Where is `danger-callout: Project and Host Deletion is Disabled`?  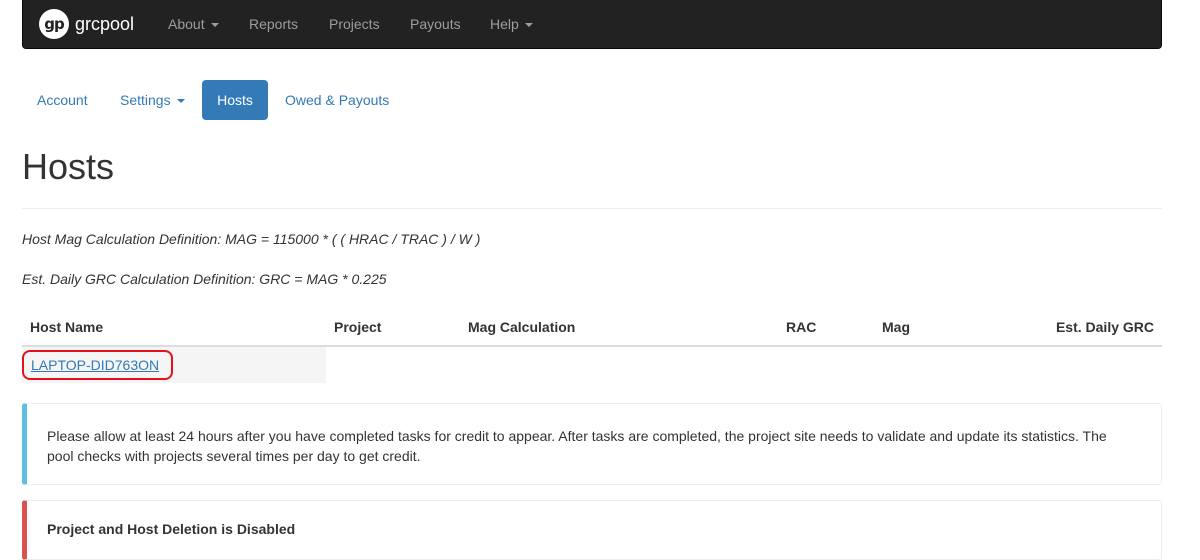
danger-callout: Project and Host Deletion is Disabled is located at coordinates (592, 530).